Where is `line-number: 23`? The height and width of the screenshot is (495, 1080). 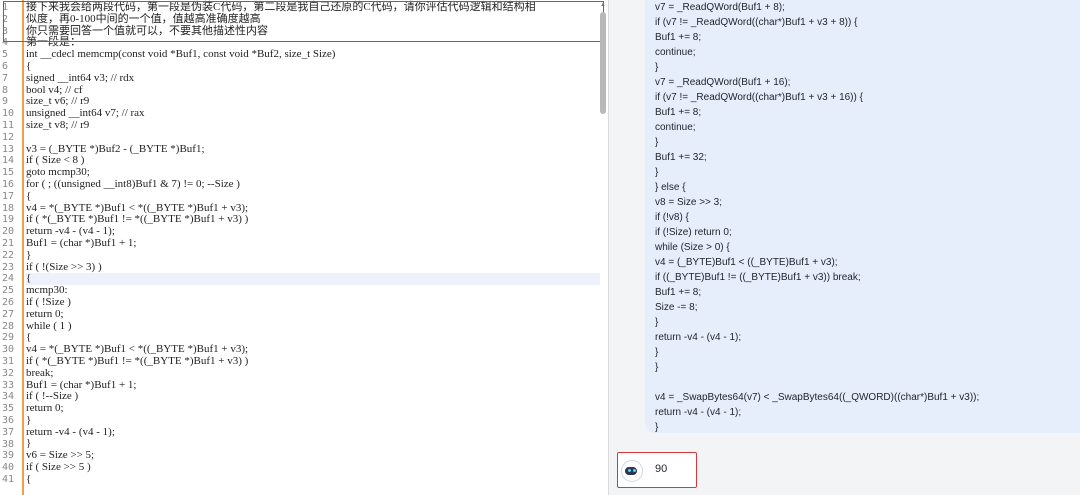 line-number: 23 is located at coordinates (8, 267).